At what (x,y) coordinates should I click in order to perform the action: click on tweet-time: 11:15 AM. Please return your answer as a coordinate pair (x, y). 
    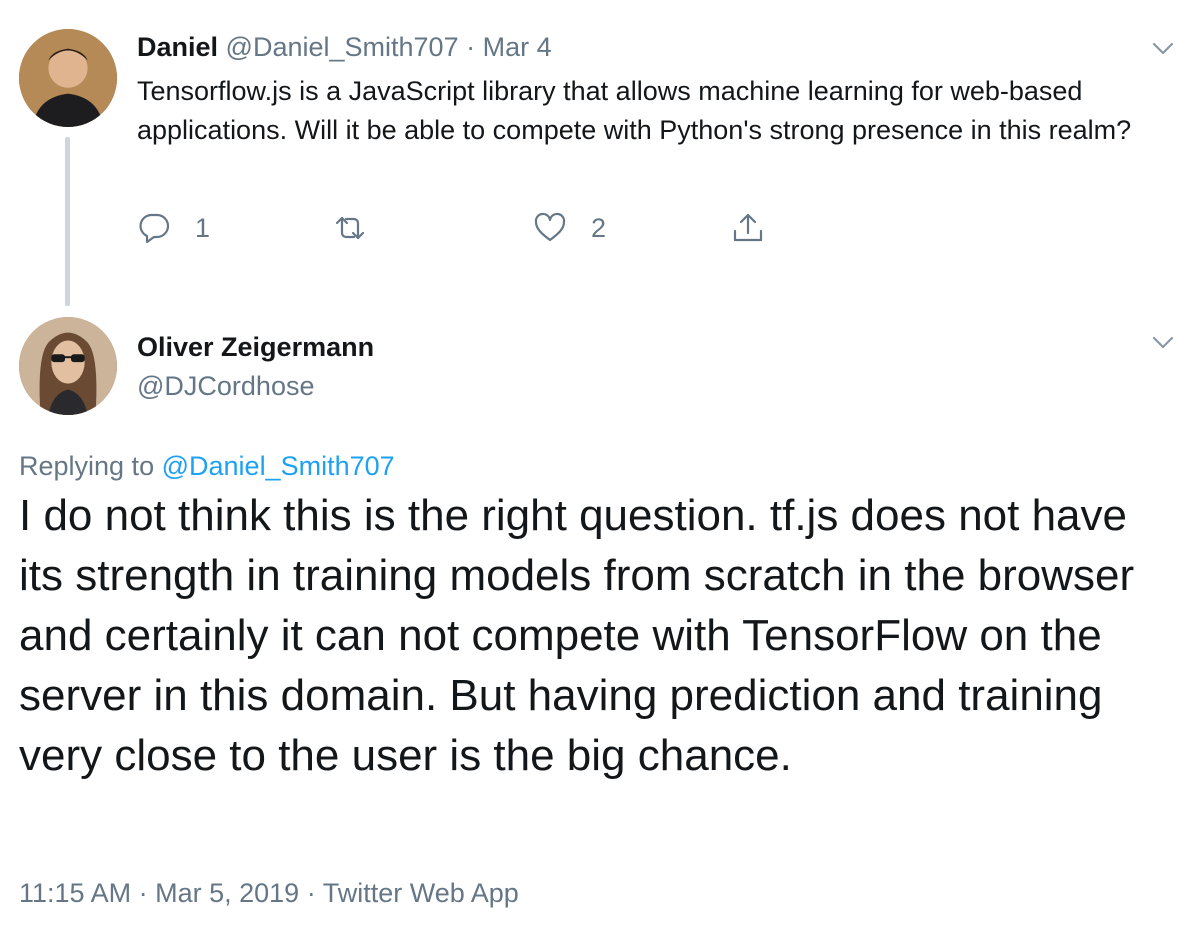
    Looking at the image, I should click on (75, 893).